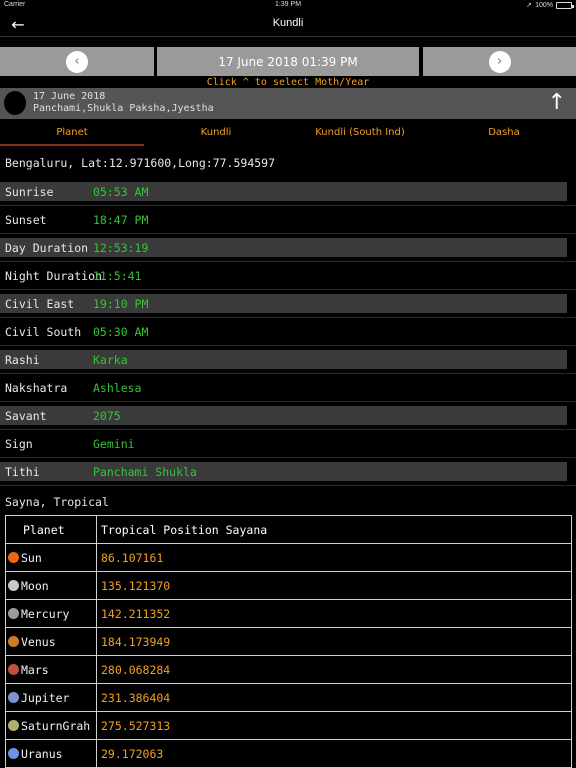  I want to click on planet-name-cell: Uranus, so click(51, 753).